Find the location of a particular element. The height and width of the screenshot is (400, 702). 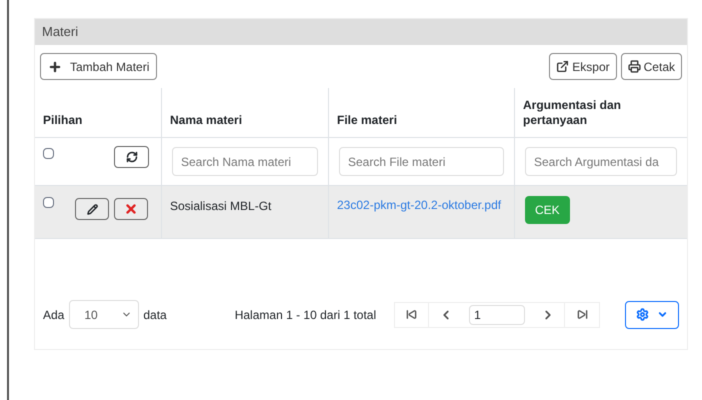

panel-header: Materi is located at coordinates (361, 32).